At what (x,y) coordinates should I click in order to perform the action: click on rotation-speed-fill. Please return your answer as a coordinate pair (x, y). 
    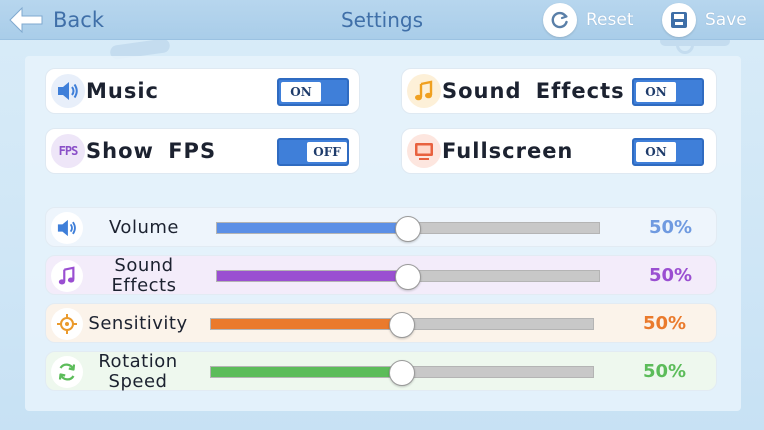
    Looking at the image, I should click on (306, 372).